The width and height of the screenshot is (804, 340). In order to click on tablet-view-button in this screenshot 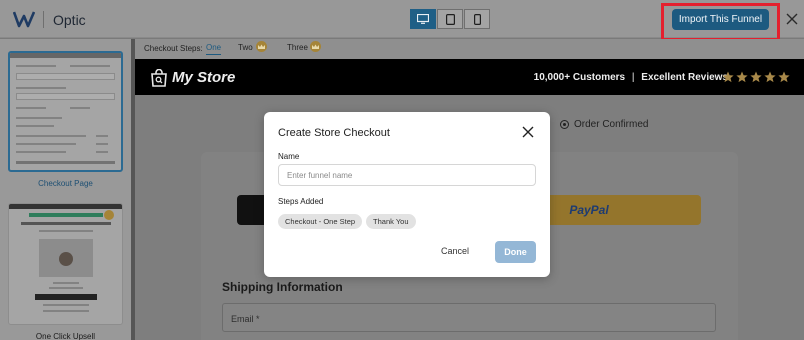, I will do `click(450, 19)`.